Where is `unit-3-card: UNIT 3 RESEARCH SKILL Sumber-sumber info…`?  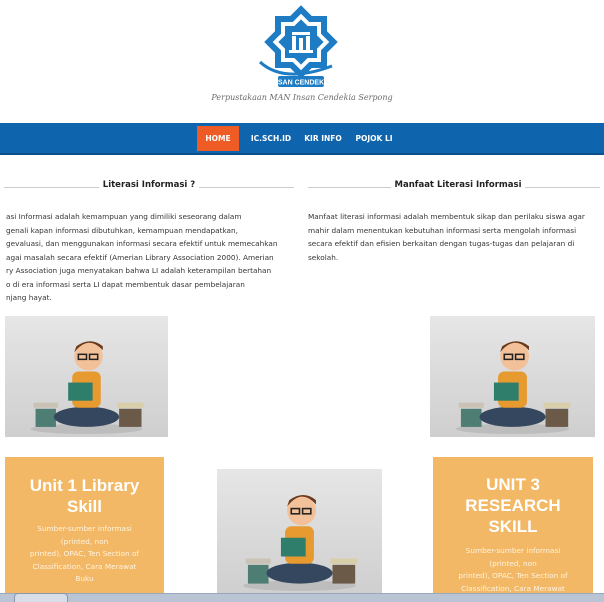 unit-3-card: UNIT 3 RESEARCH SKILL Sumber-sumber info… is located at coordinates (513, 525).